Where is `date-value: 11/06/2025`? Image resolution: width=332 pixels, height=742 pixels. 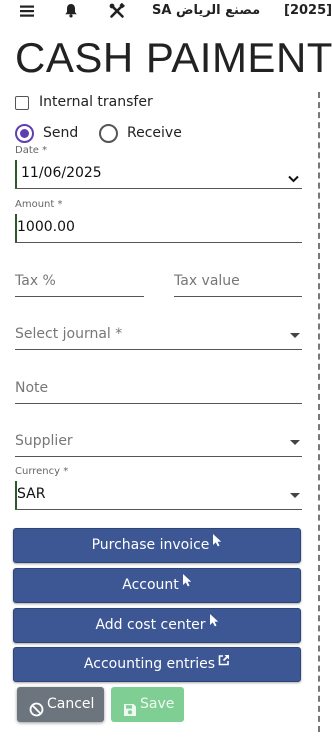
date-value: 11/06/2025 is located at coordinates (61, 173).